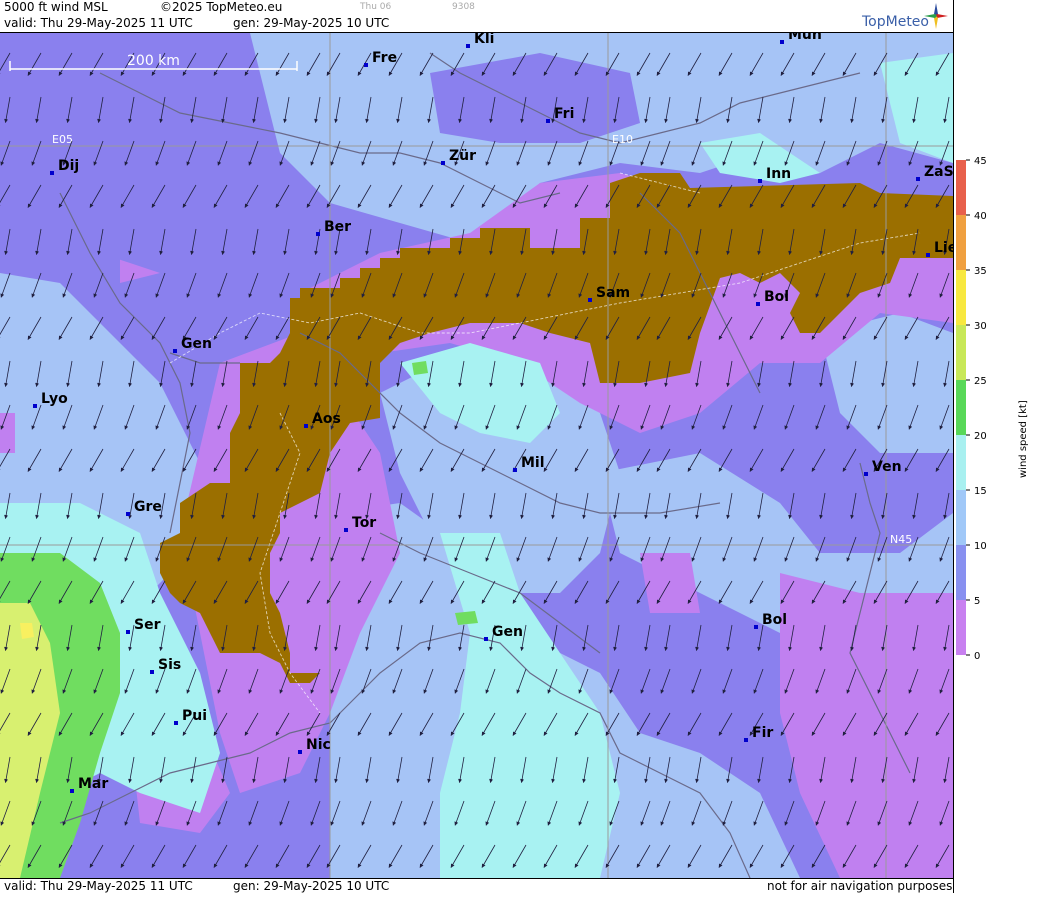 This screenshot has width=1045, height=897. What do you see at coordinates (148, 507) in the screenshot?
I see `city-label: Gre` at bounding box center [148, 507].